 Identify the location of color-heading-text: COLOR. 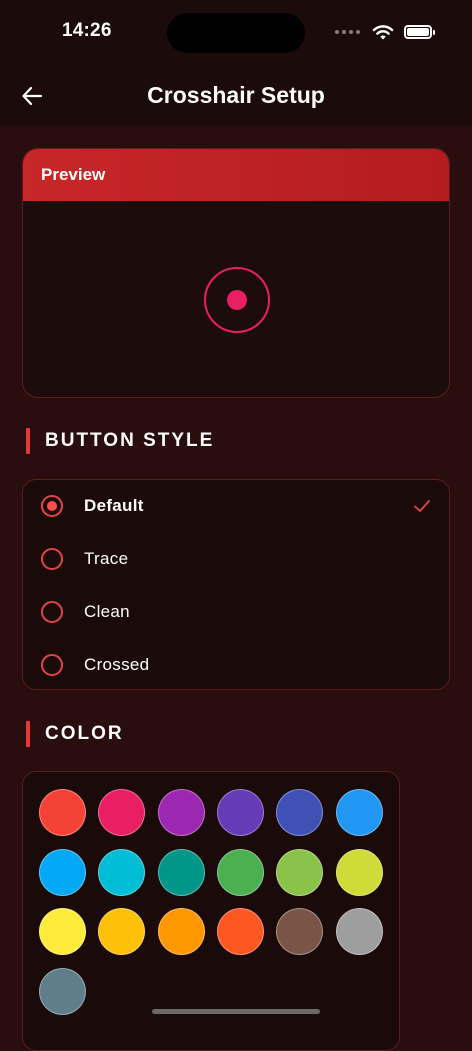
(84, 733).